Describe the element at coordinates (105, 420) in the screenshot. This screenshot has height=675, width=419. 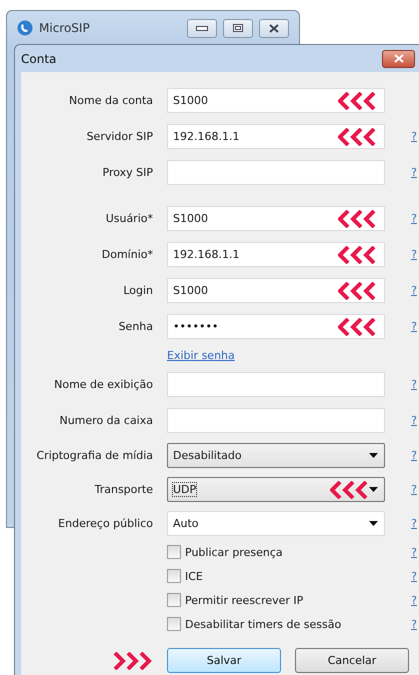
I see `field-label: Numero da caixa` at that location.